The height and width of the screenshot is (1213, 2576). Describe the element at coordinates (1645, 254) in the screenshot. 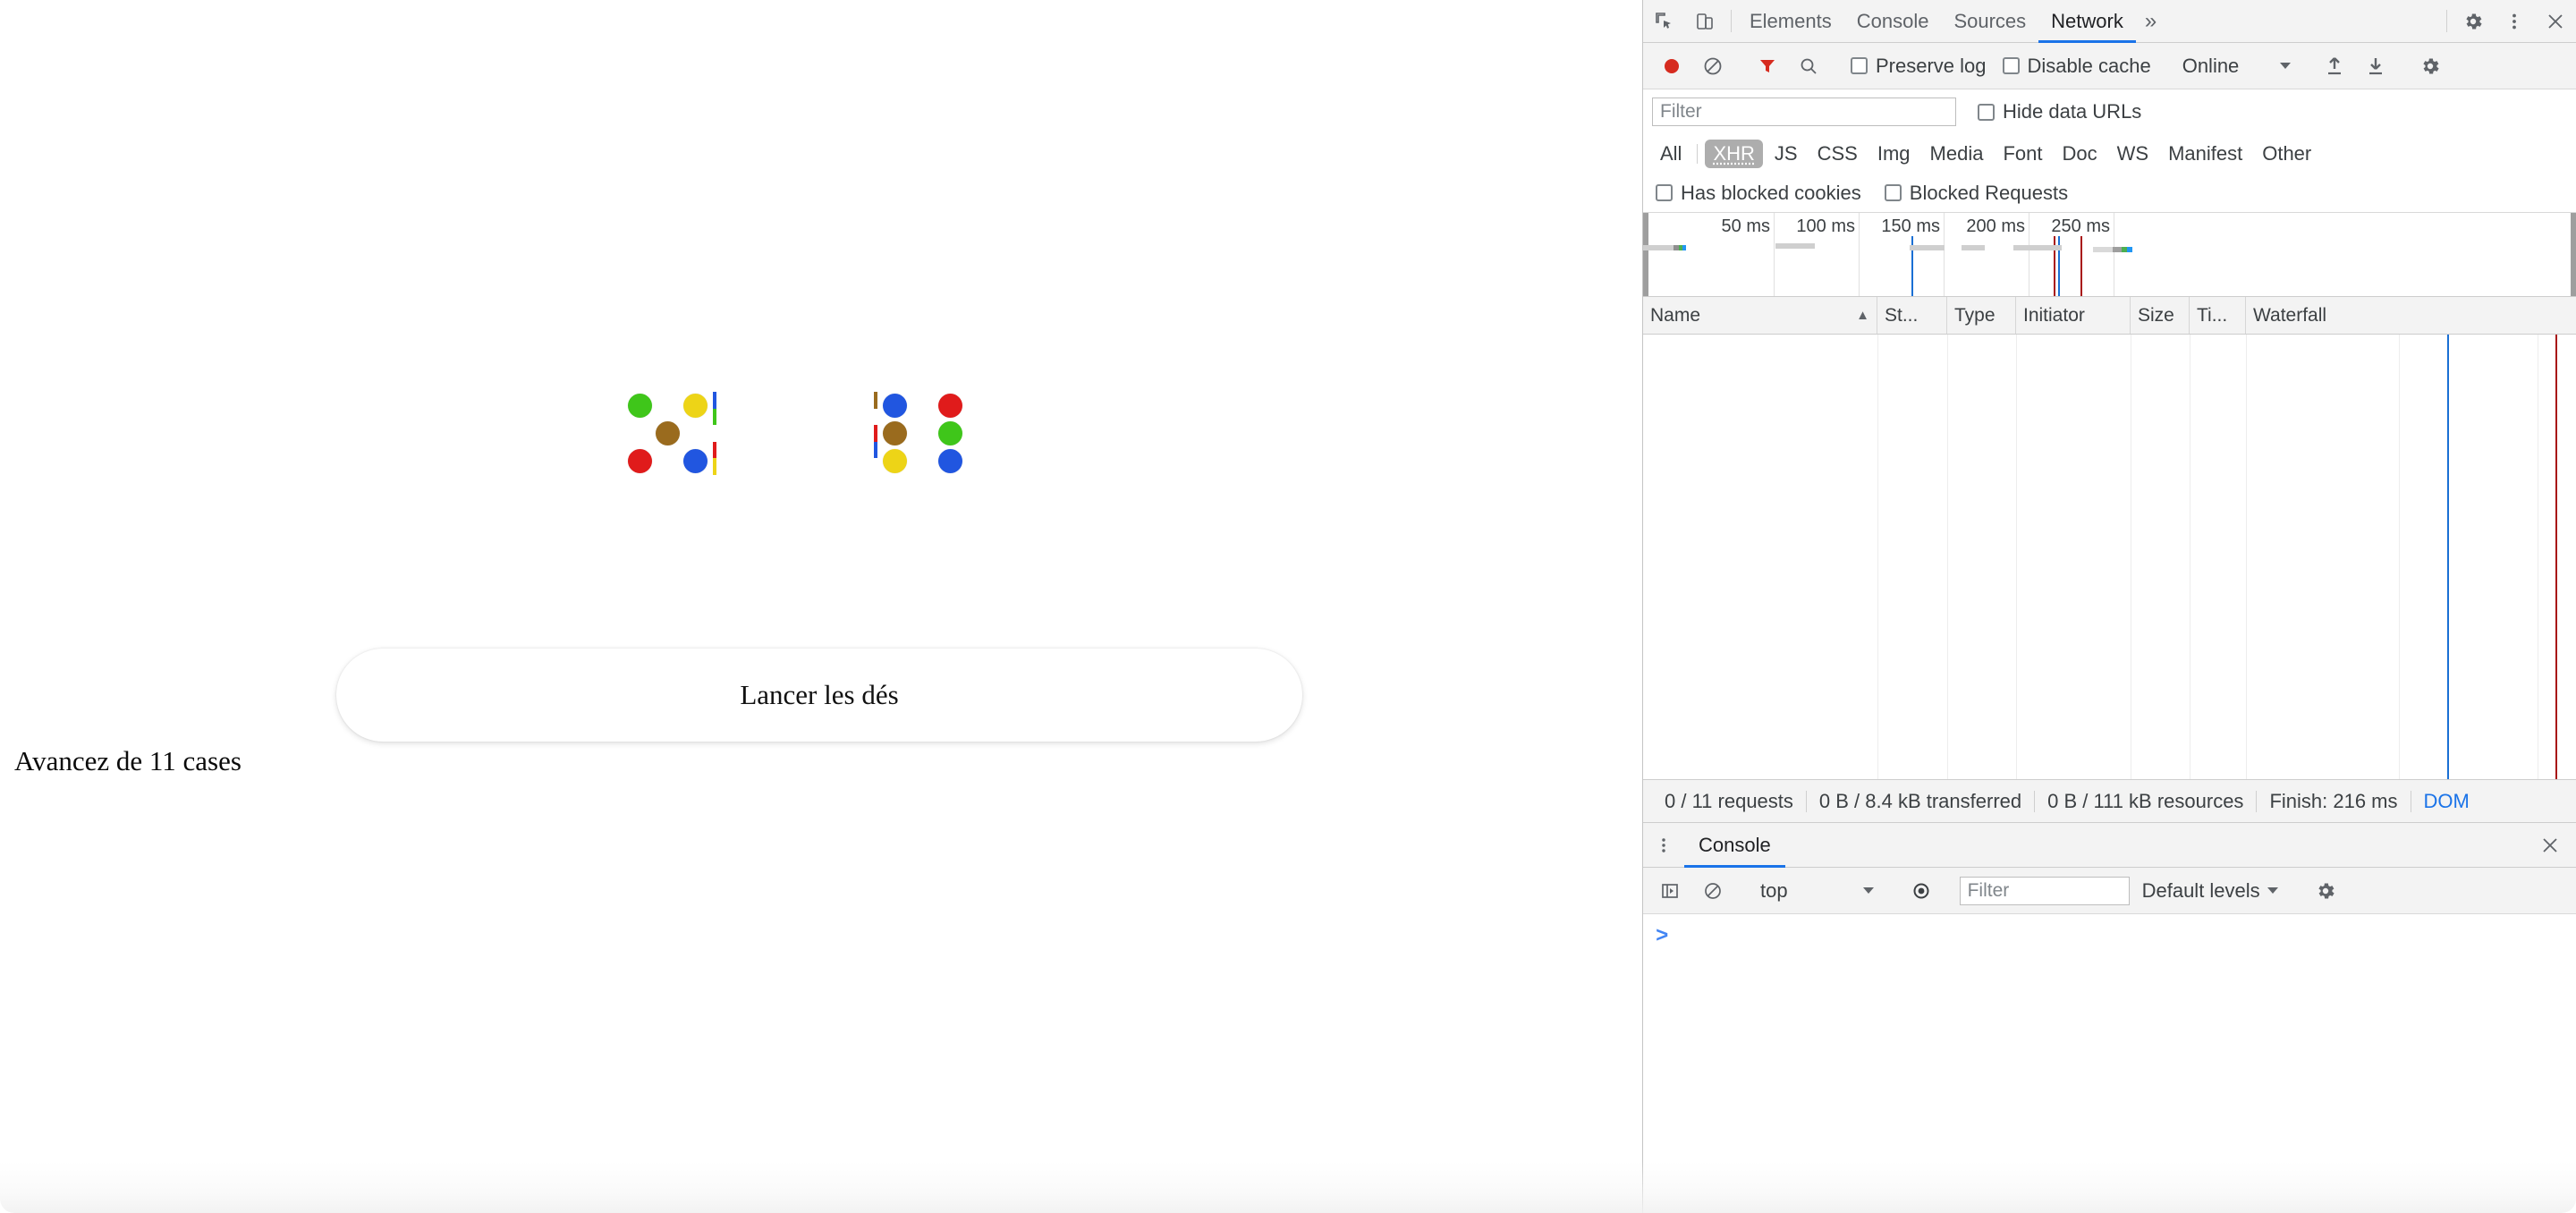

I see `overview-left-handle` at that location.